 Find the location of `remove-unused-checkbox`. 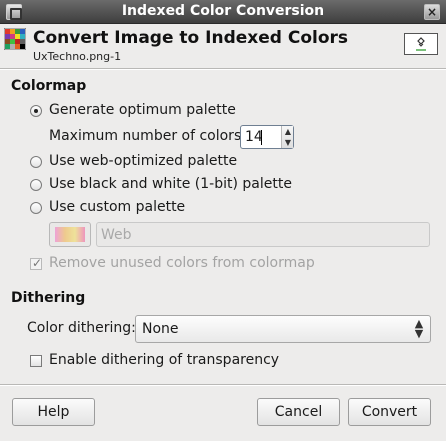

remove-unused-checkbox is located at coordinates (36, 263).